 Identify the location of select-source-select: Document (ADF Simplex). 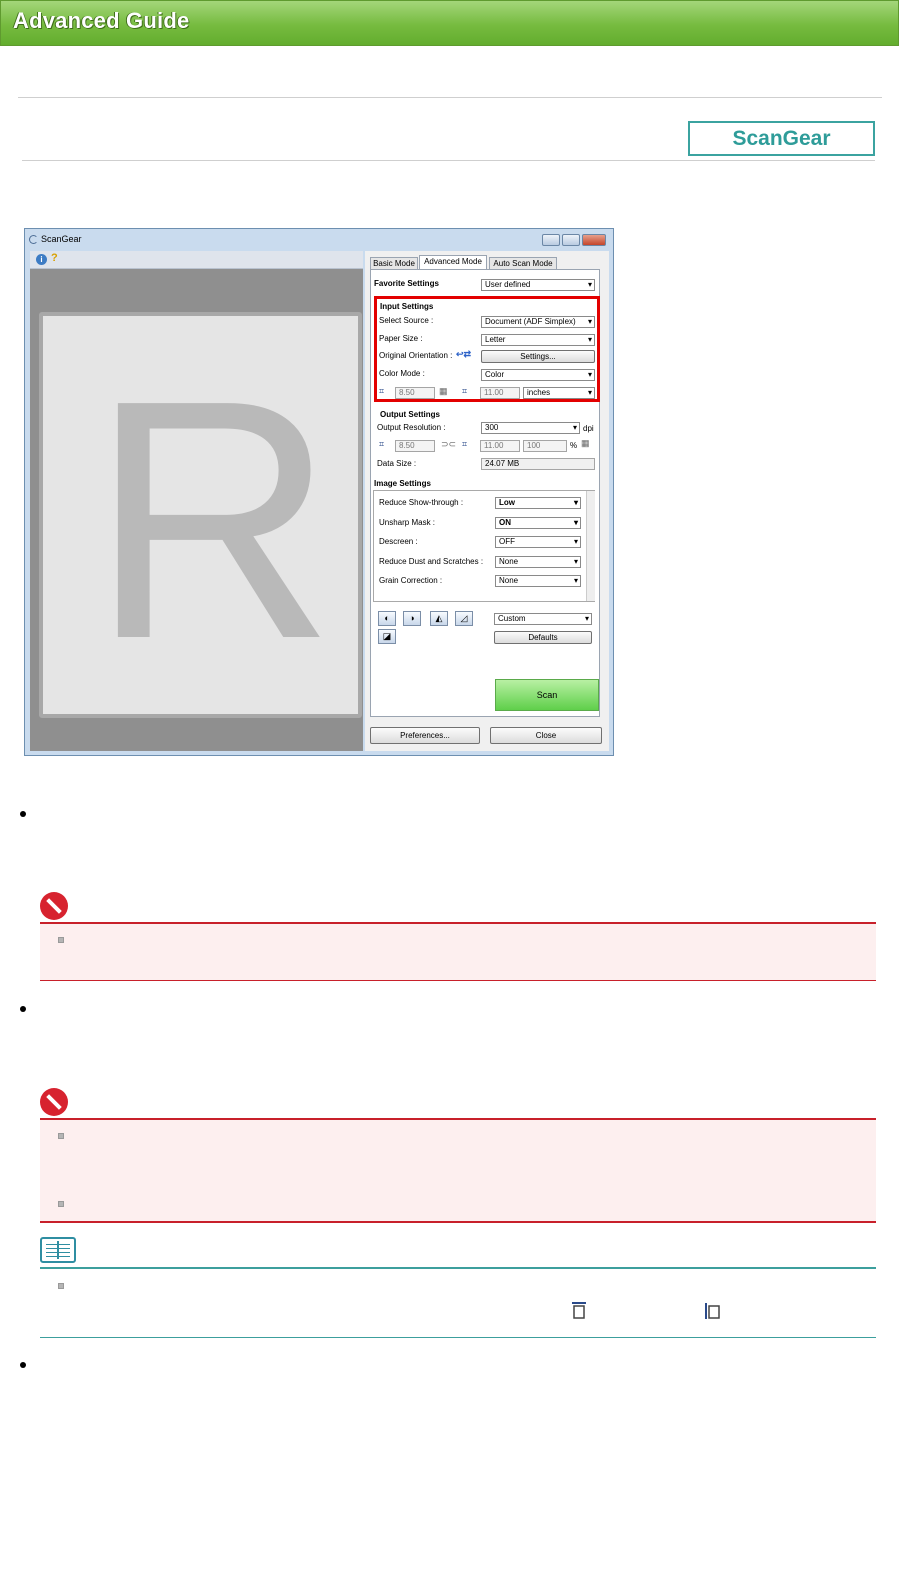
(538, 322).